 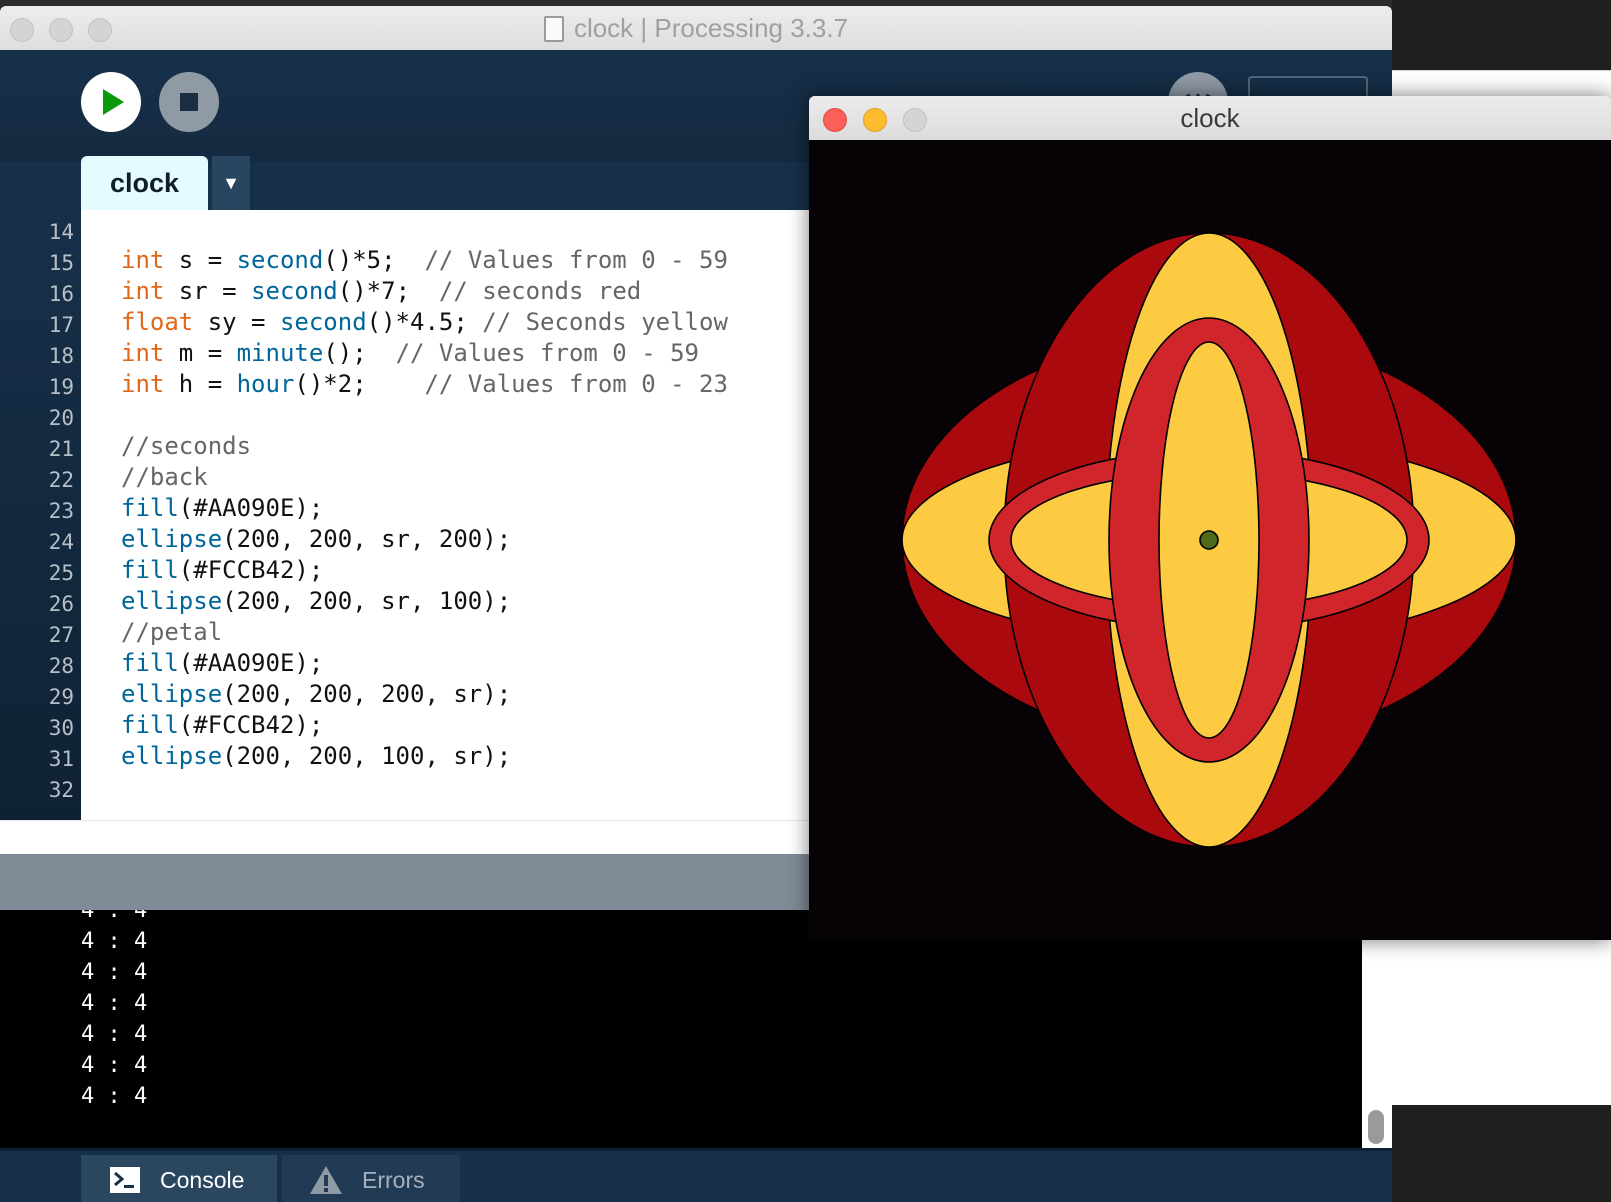 What do you see at coordinates (393, 1180) in the screenshot?
I see `errors-tab-label: Errors` at bounding box center [393, 1180].